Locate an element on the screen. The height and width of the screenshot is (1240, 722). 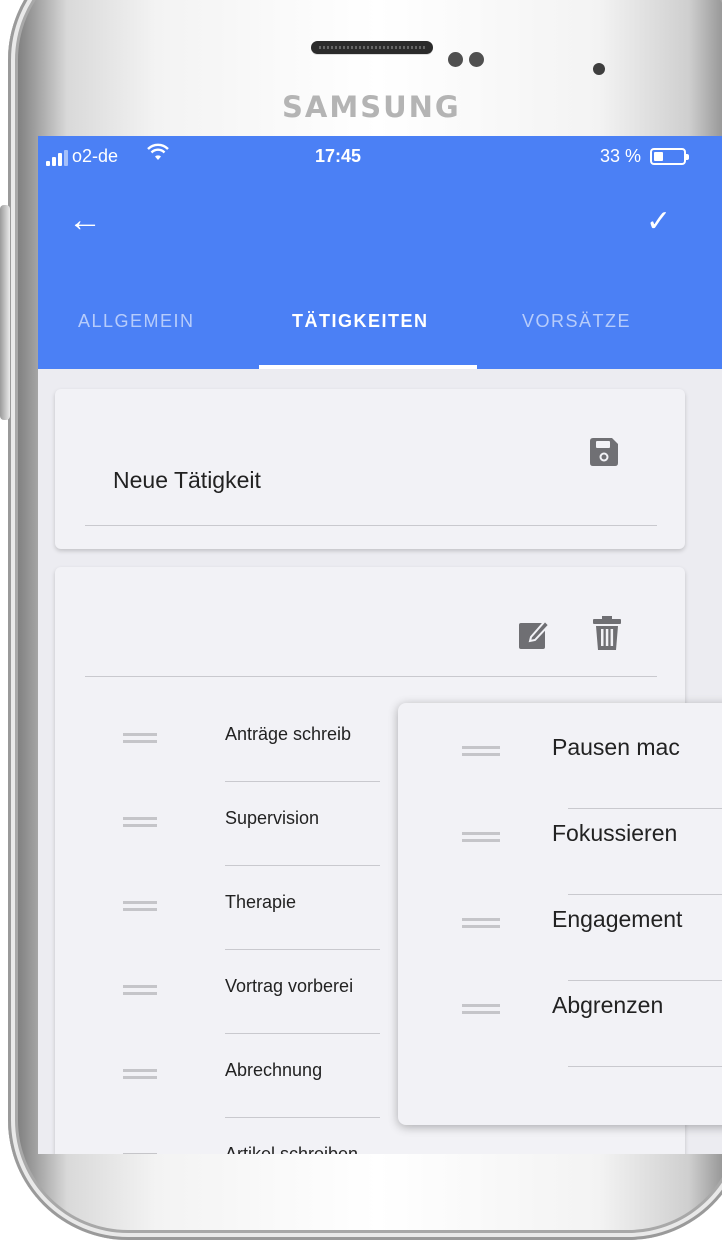
check-icon: ✓ is located at coordinates (658, 222).